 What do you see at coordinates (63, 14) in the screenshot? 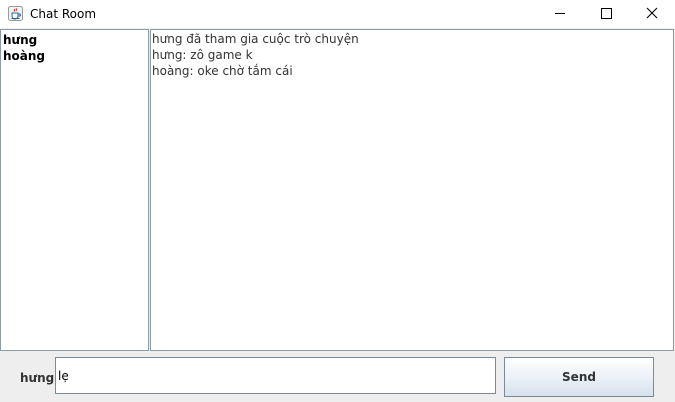
I see `window-title: Chat Room` at bounding box center [63, 14].